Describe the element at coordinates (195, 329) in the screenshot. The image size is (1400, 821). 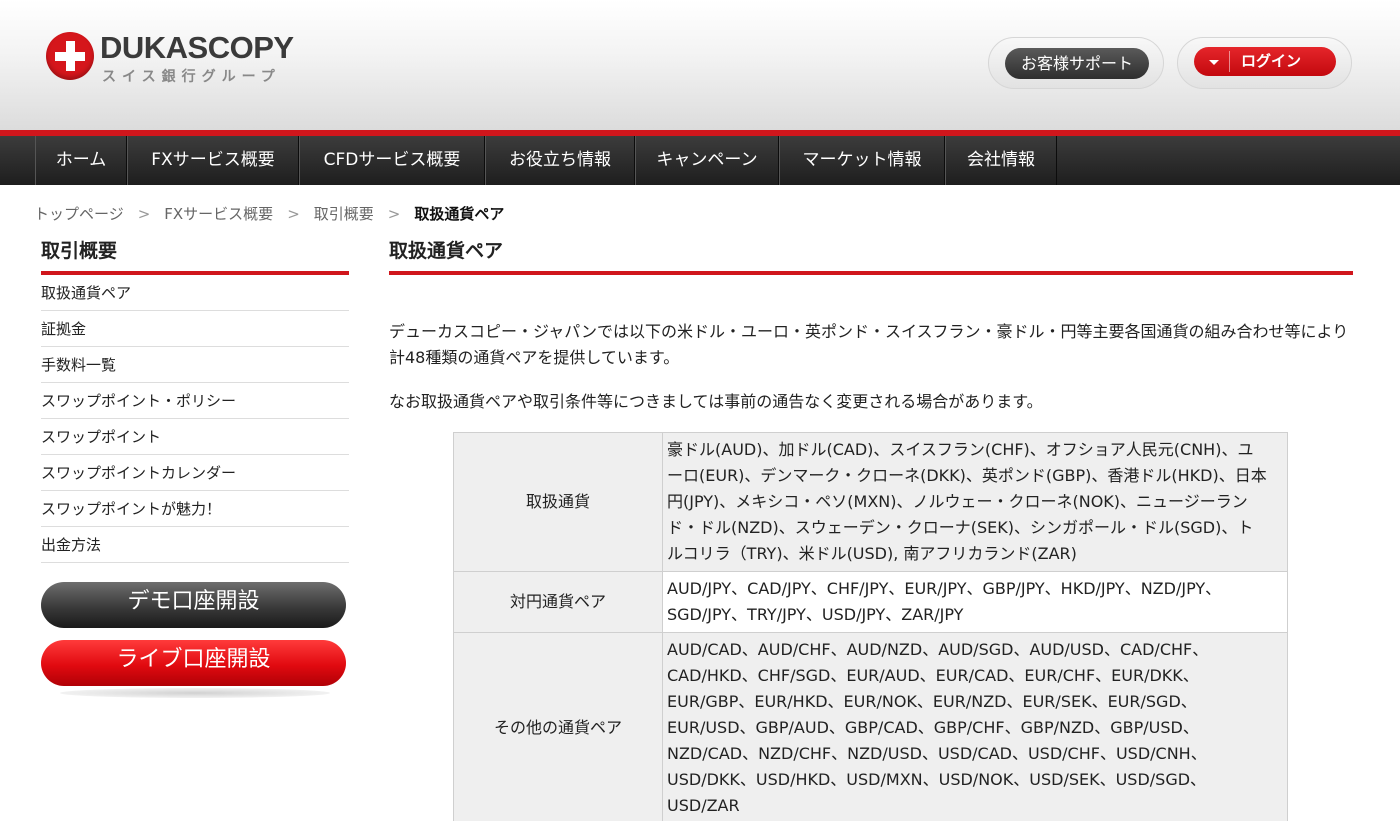
I see `sidebar-item-margin: 証拠金` at that location.